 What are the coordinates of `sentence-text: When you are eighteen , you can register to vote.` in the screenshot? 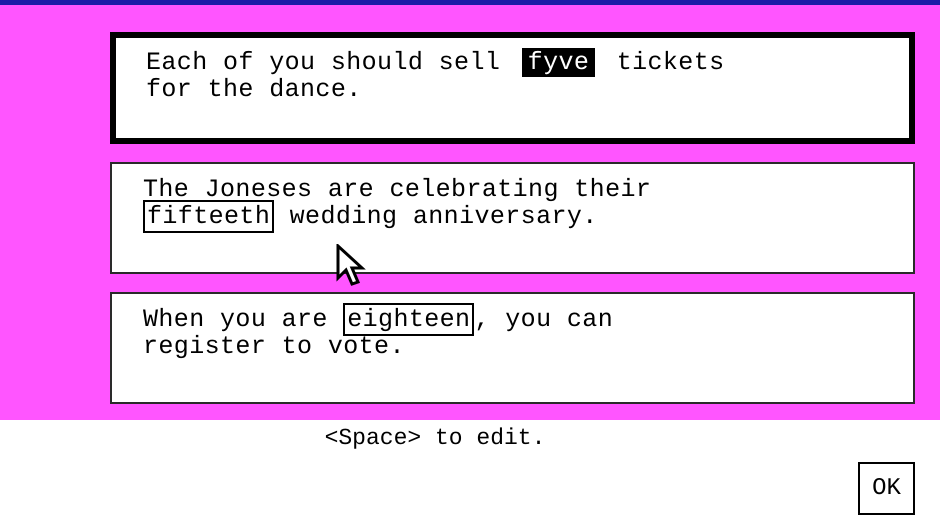 It's located at (378, 333).